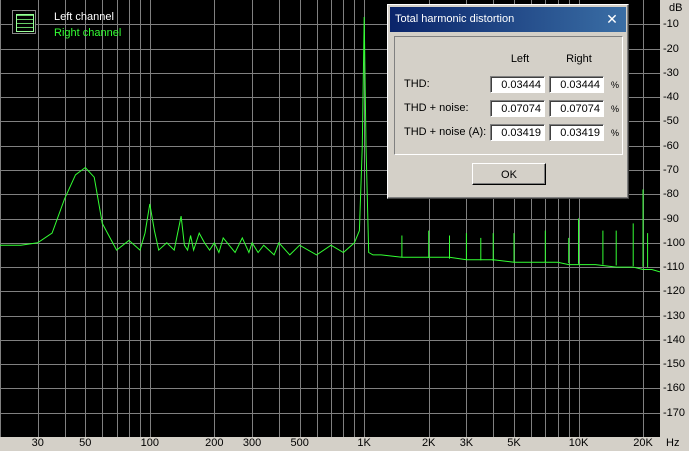 The height and width of the screenshot is (451, 689). What do you see at coordinates (514, 443) in the screenshot?
I see `x-tick-label: 5K` at bounding box center [514, 443].